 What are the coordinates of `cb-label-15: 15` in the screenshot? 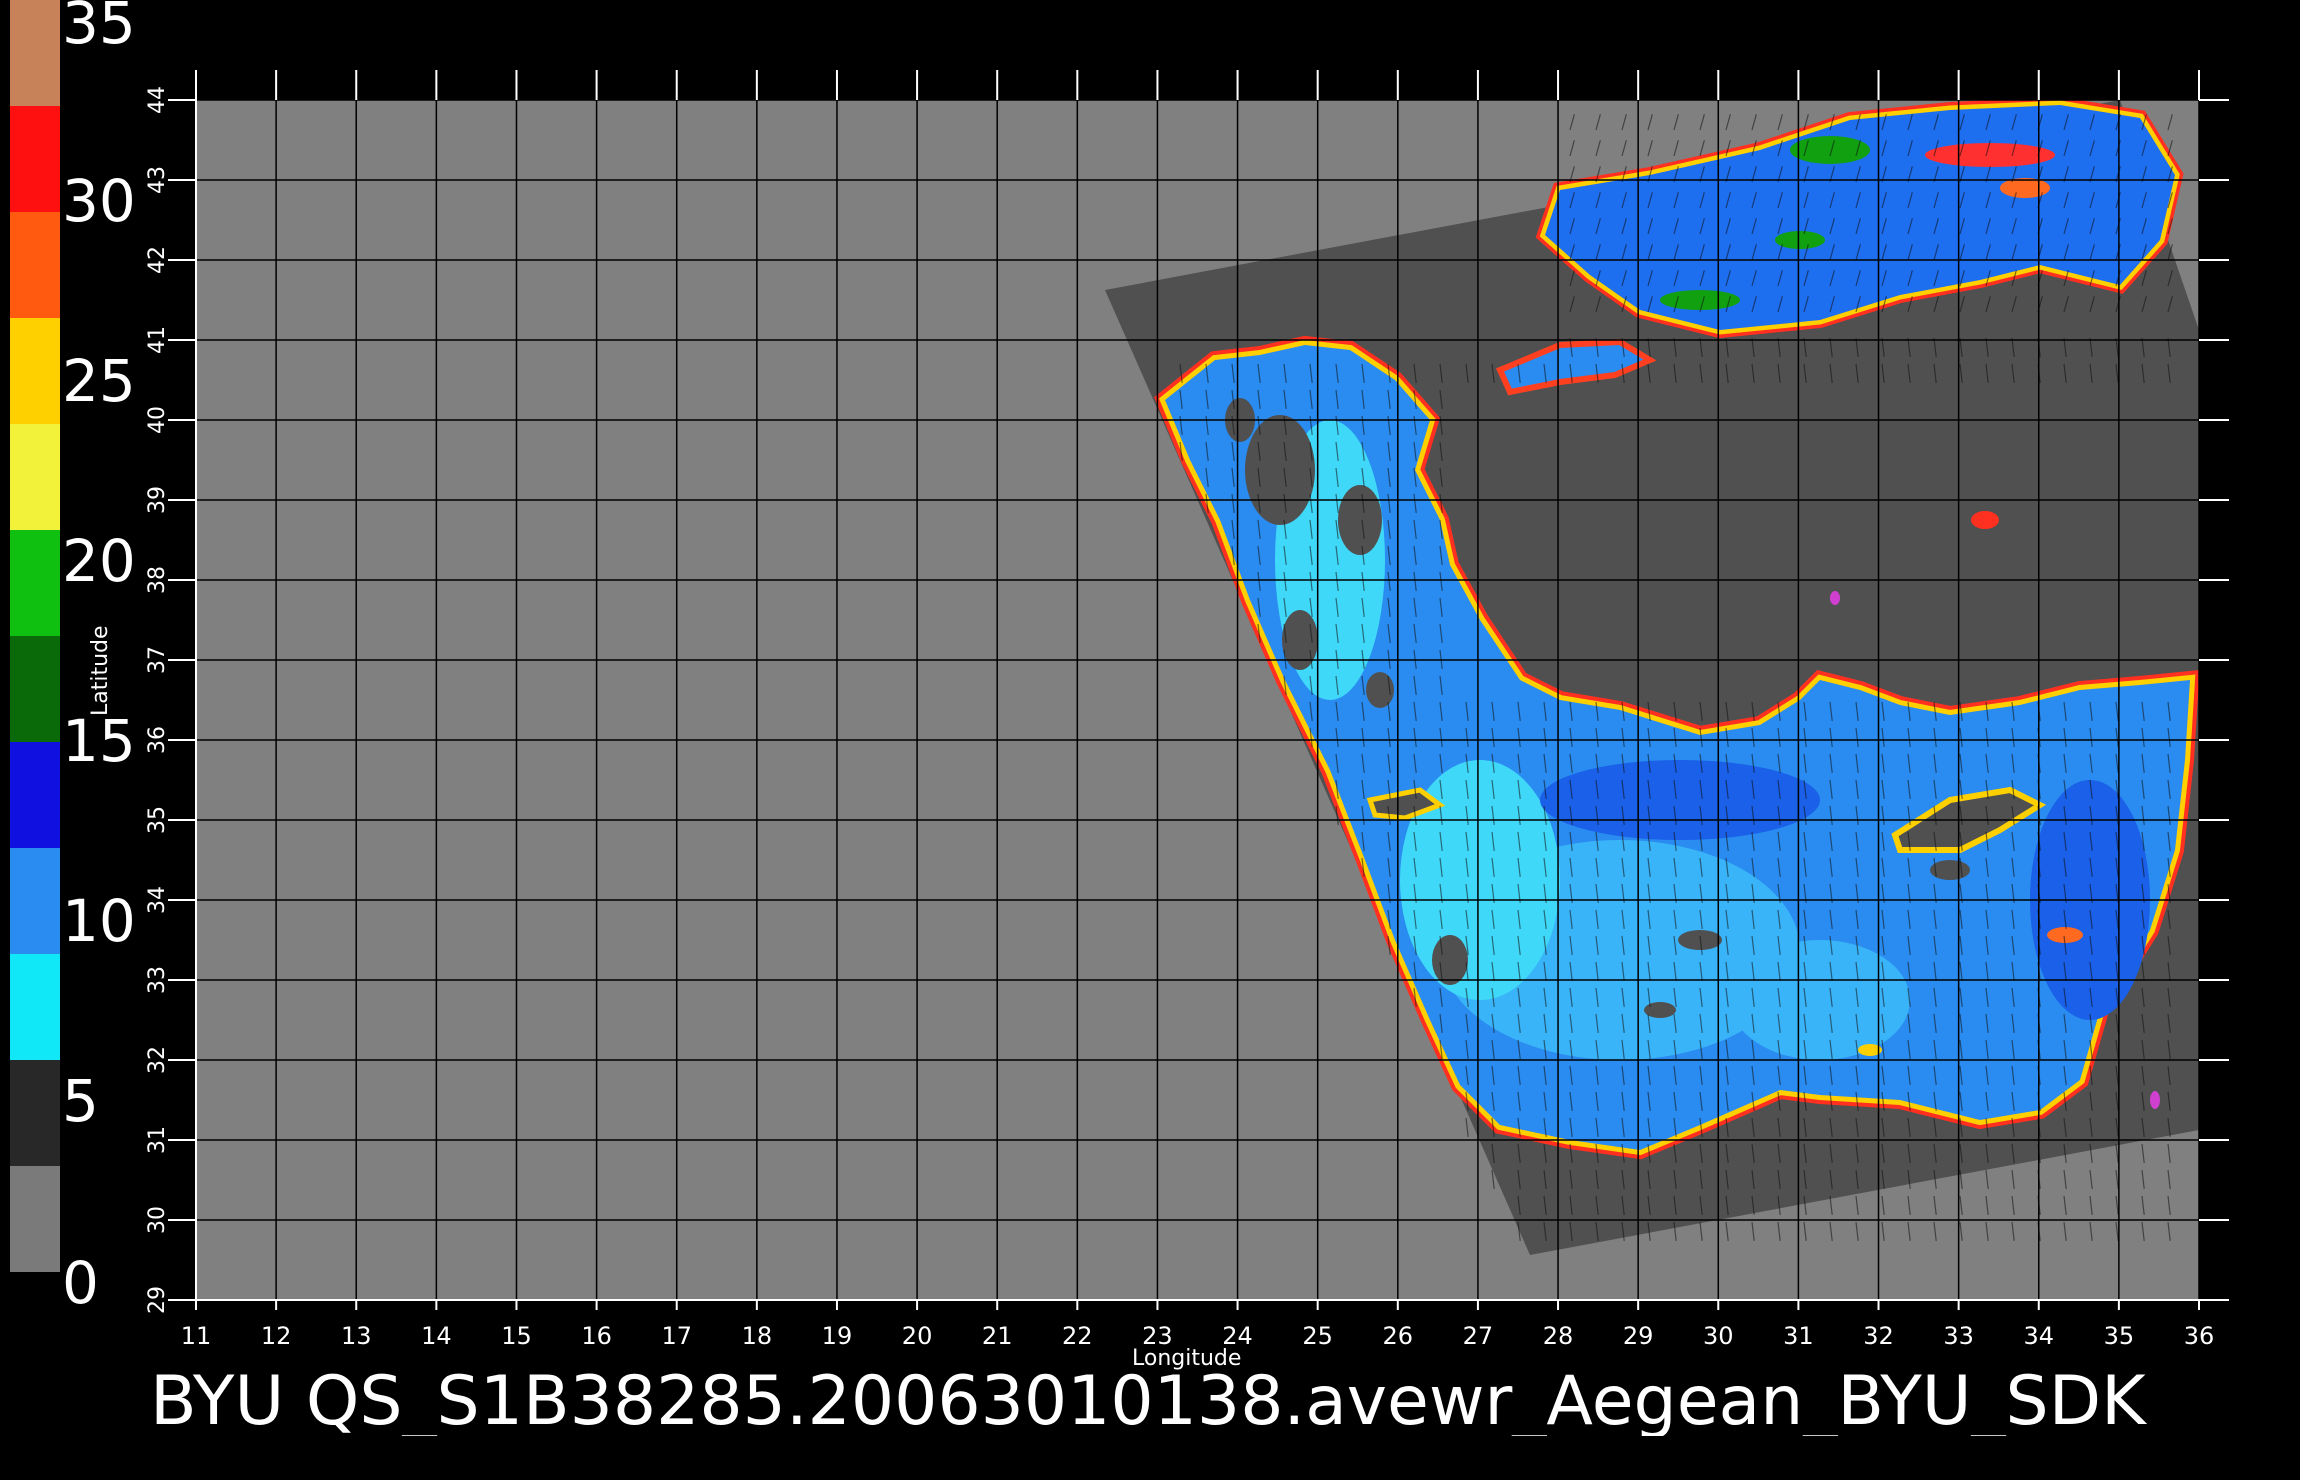 It's located at (99, 741).